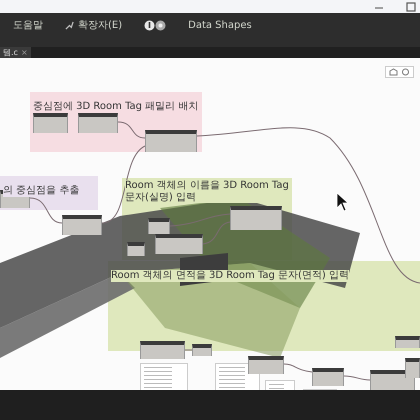 Image resolution: width=420 pixels, height=420 pixels. Describe the element at coordinates (405, 72) in the screenshot. I see `node-icon` at that location.